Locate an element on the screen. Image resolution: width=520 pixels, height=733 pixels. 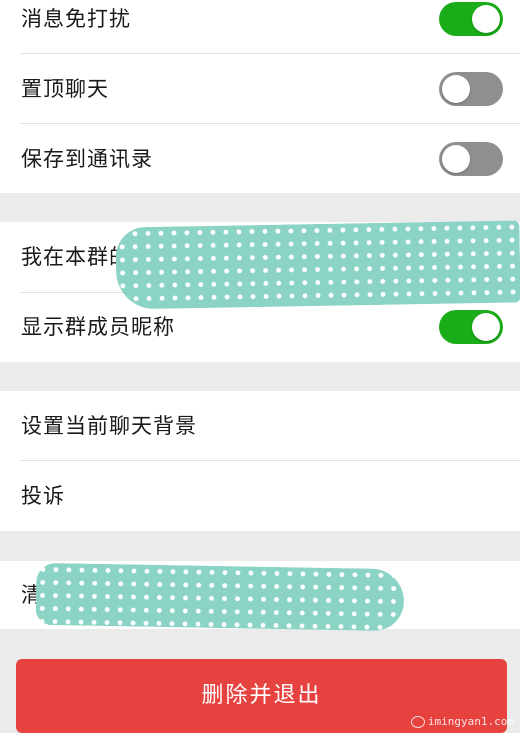
save-contacts-toggle is located at coordinates (471, 159).